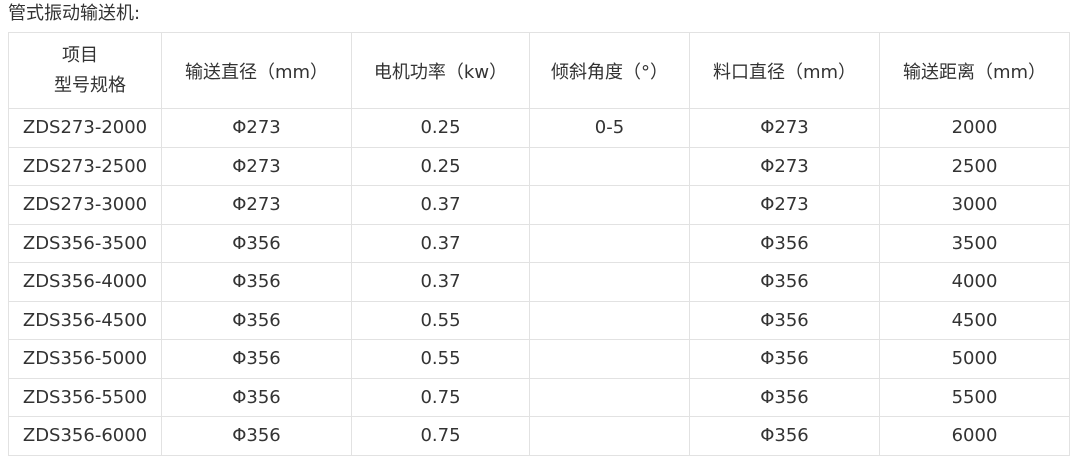 This screenshot has width=1076, height=463. I want to click on table-row: ZDS356-3500 Φ356 0.37 Φ356 3500, so click(539, 243).